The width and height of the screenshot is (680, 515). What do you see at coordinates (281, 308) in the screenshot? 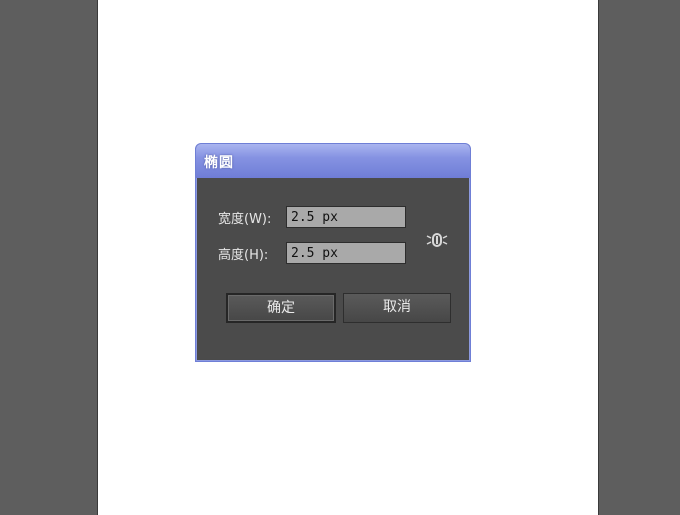
I see `ok-button: 确定` at bounding box center [281, 308].